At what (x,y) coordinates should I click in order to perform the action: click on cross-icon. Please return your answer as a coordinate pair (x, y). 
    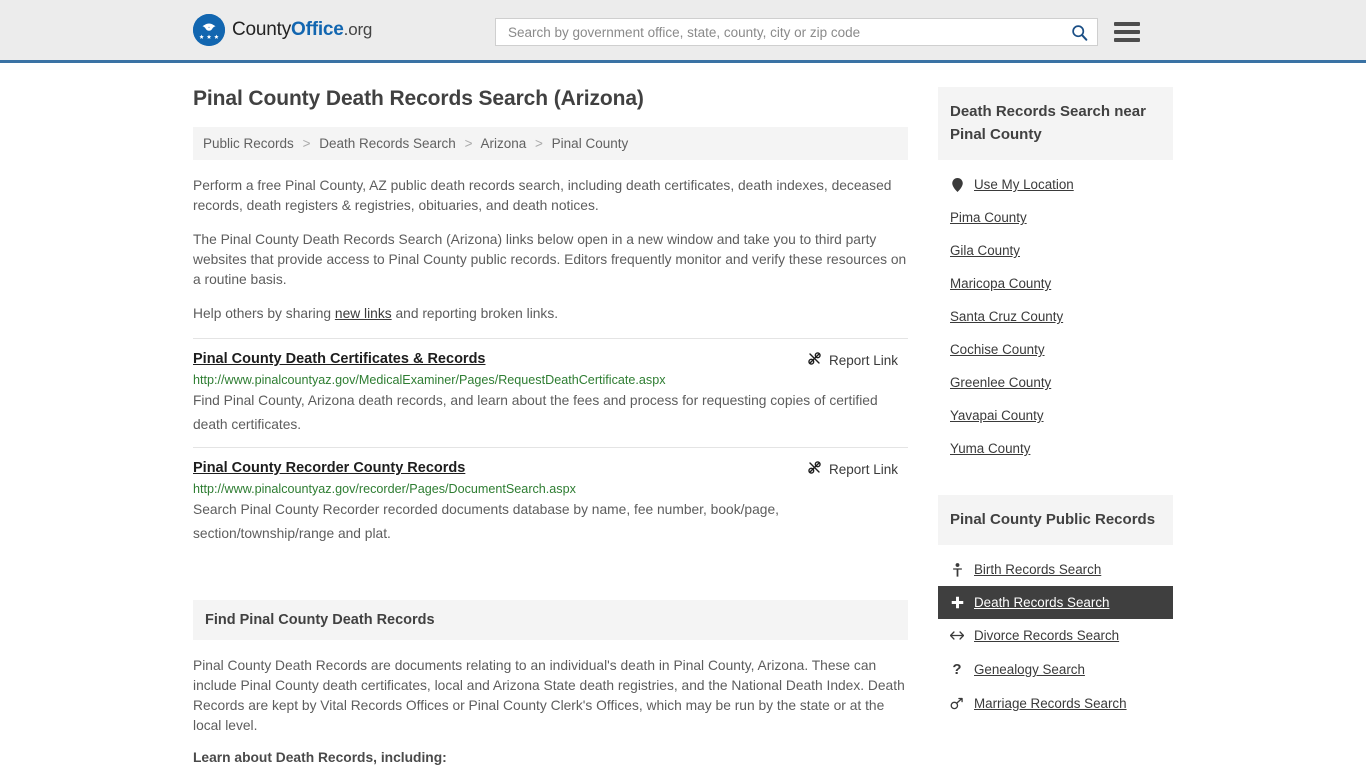
    Looking at the image, I should click on (957, 602).